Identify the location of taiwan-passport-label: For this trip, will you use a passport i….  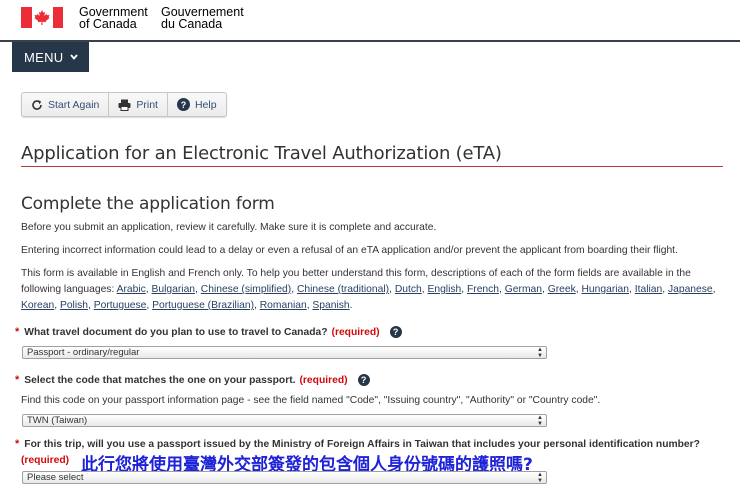
(362, 444).